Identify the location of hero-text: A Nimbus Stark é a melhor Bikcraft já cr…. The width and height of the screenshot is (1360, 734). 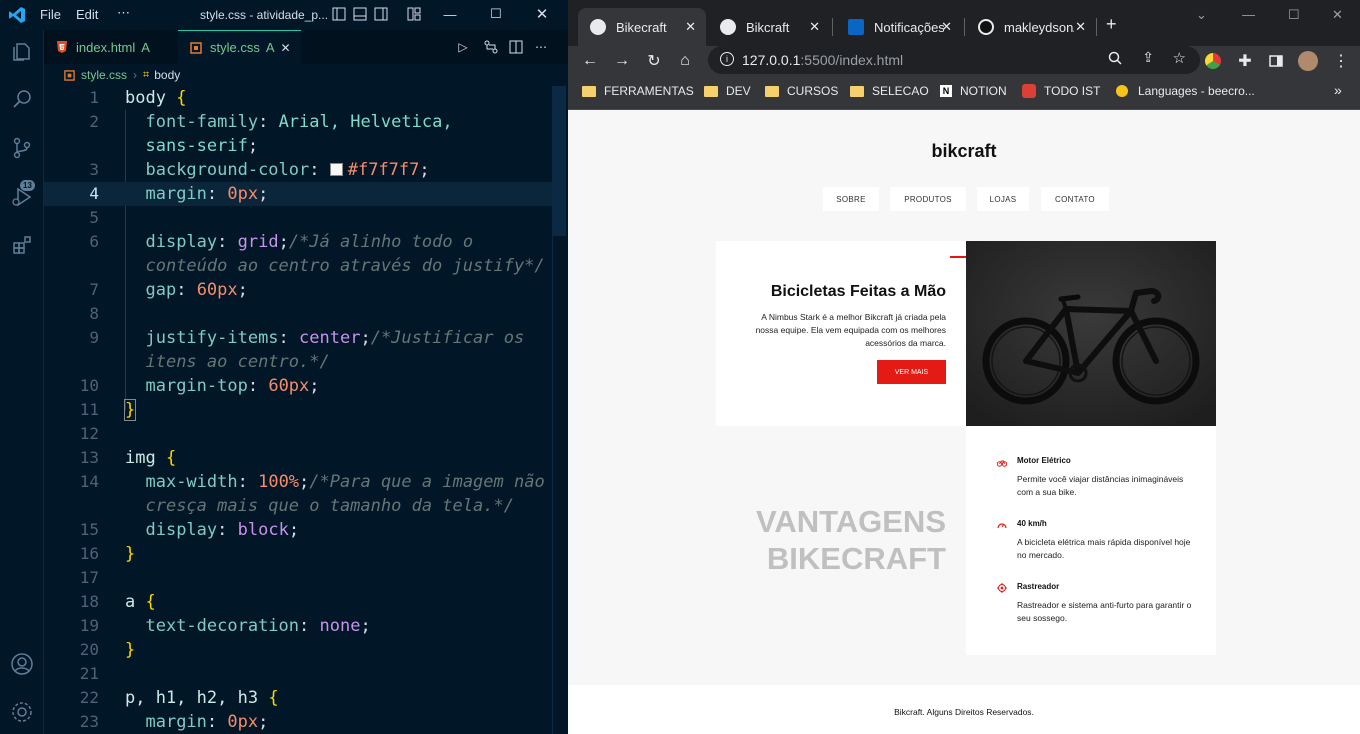
(850, 330).